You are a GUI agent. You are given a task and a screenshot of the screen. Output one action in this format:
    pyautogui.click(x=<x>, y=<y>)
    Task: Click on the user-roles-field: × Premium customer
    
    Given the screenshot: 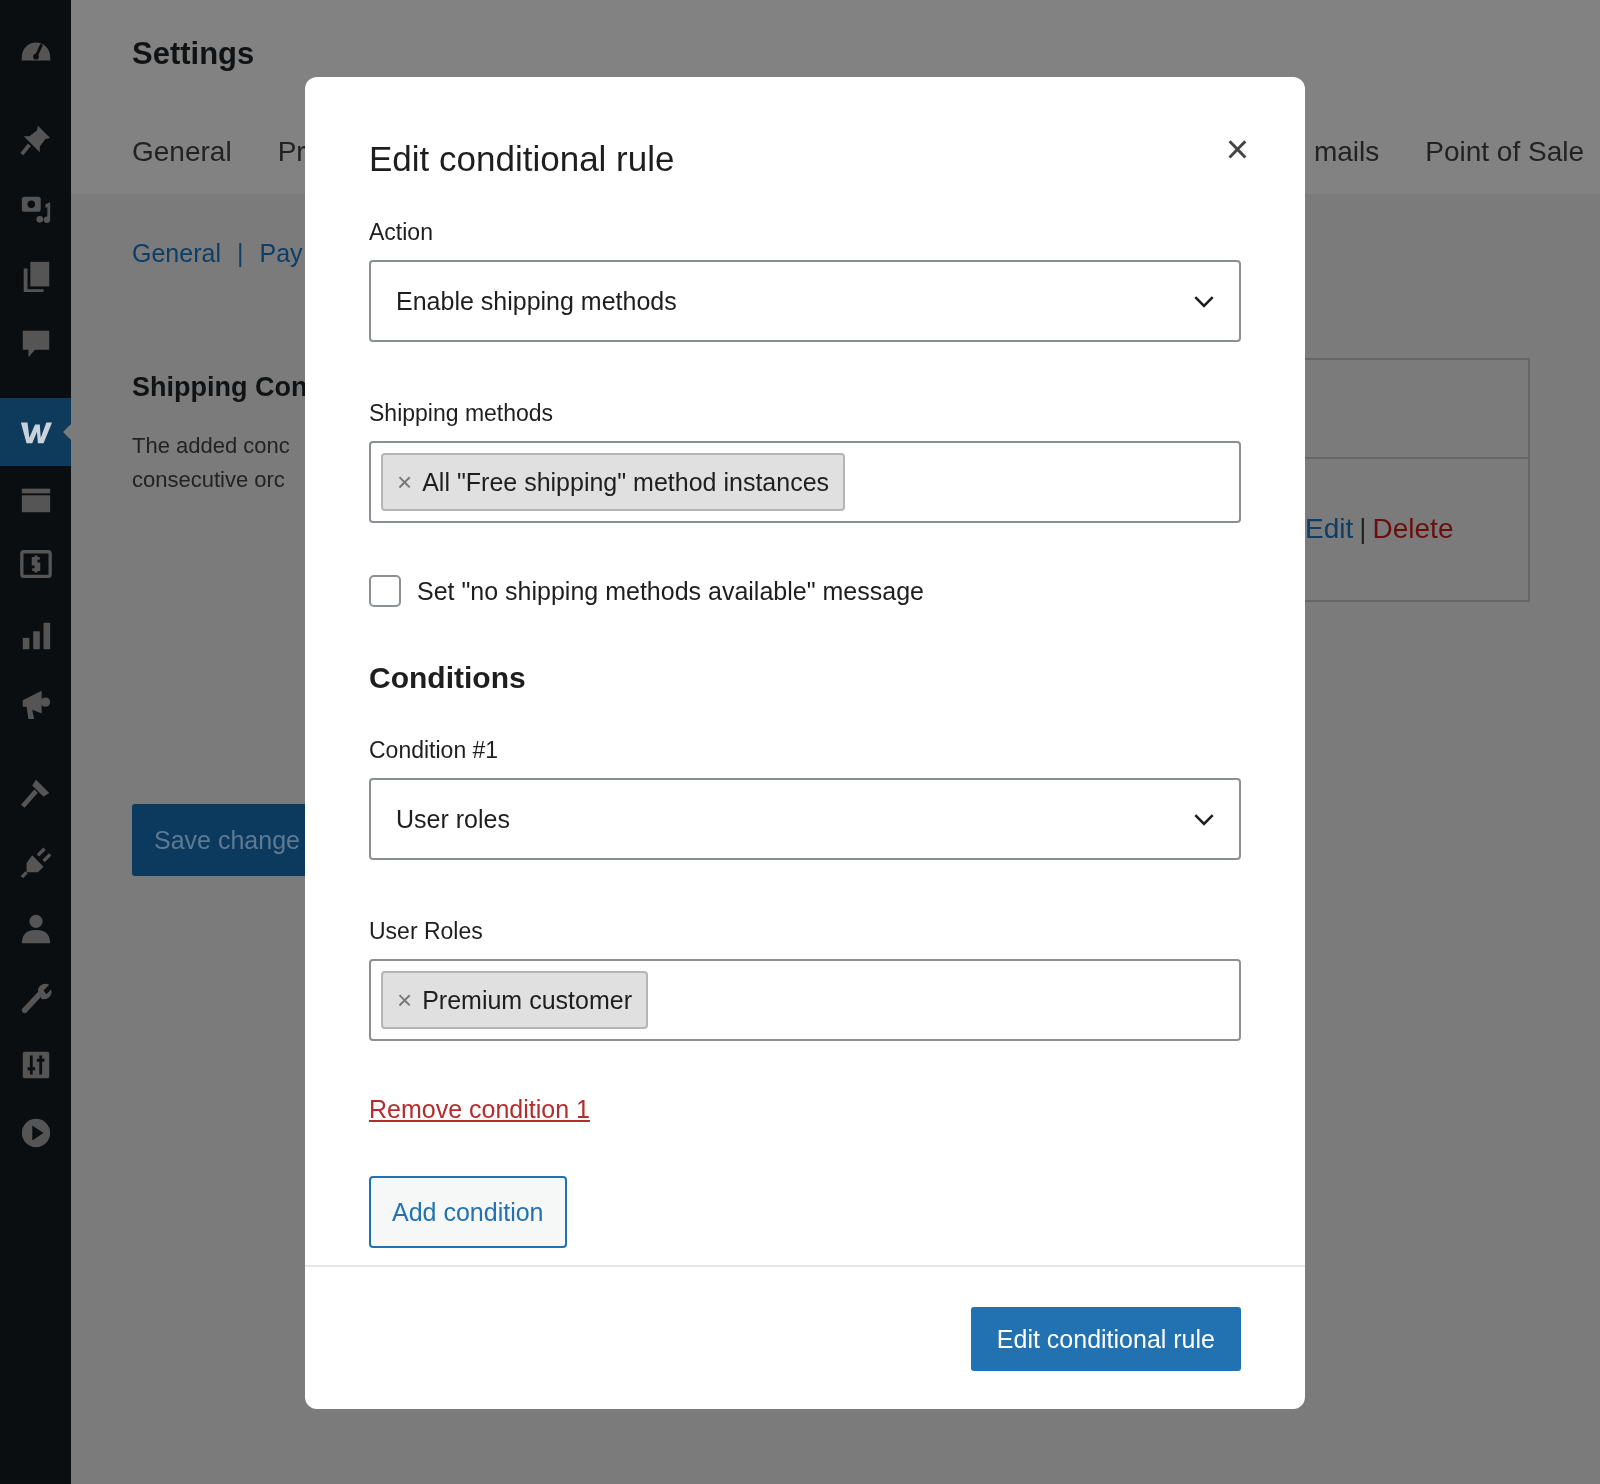 What is the action you would take?
    pyautogui.click(x=805, y=1000)
    